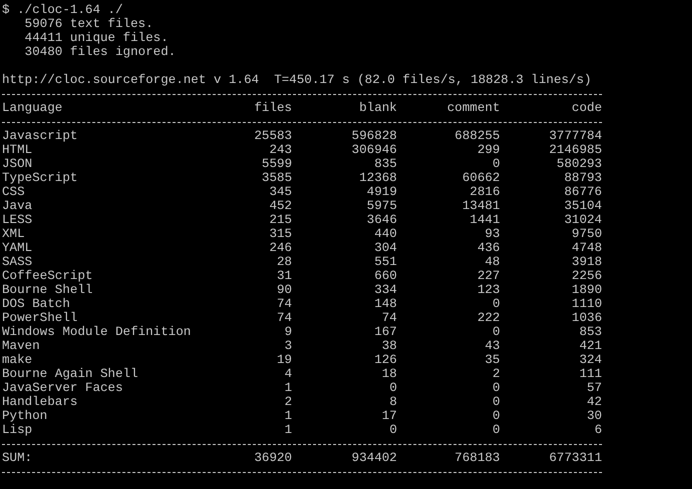  I want to click on table-cell-text: 304, so click(385, 248).